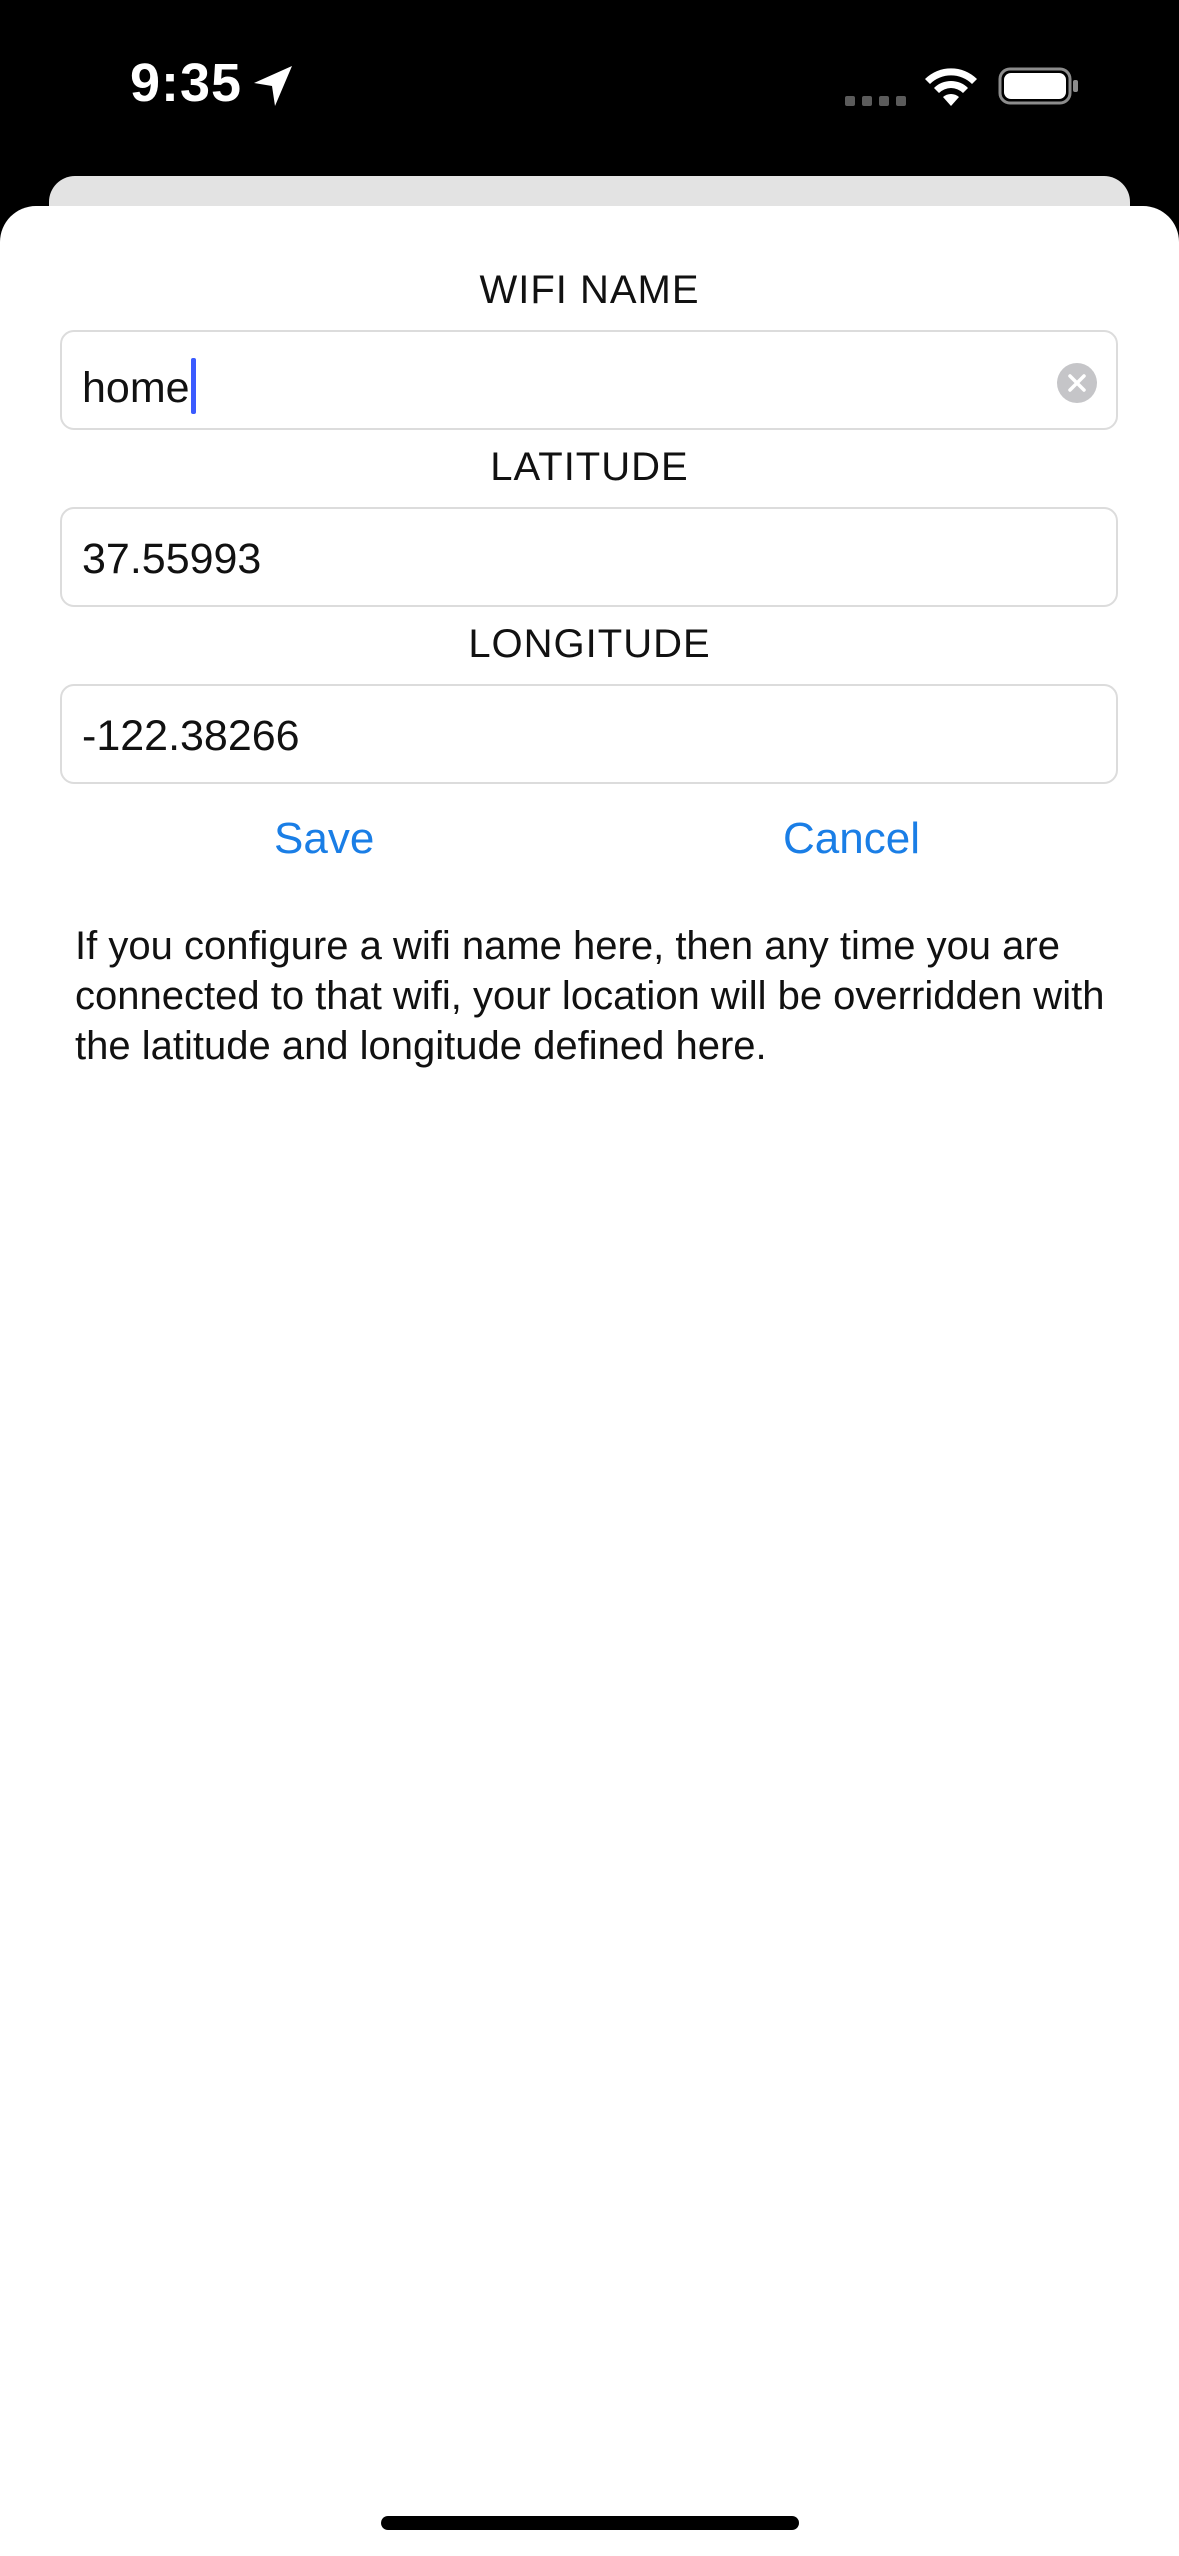 This screenshot has height=2556, width=1179. Describe the element at coordinates (589, 557) in the screenshot. I see `latitude-field: 37.55993` at that location.